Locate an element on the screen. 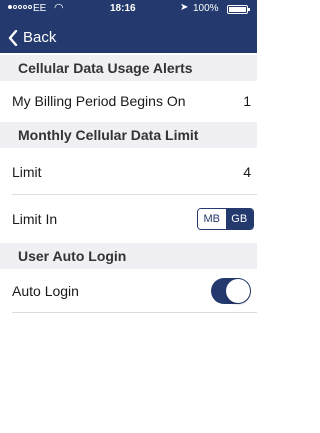 The image size is (320, 433). auto-login-label: Auto Login is located at coordinates (45, 291).